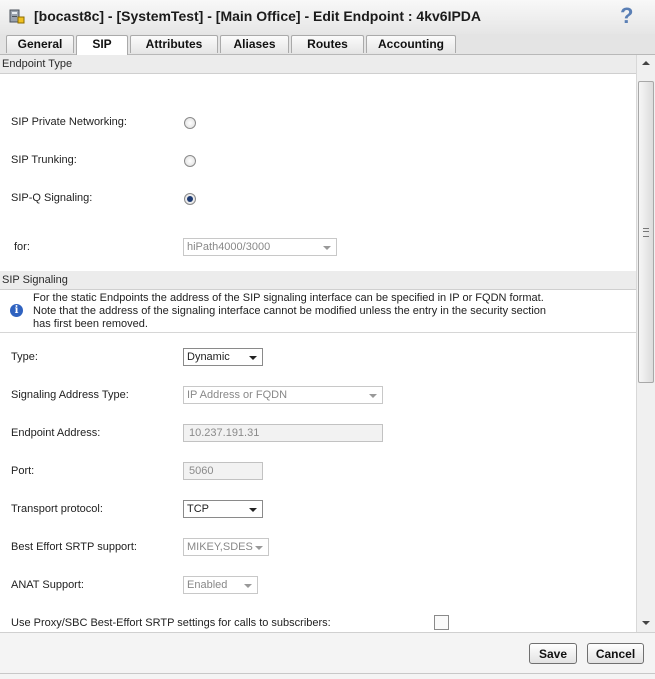 Image resolution: width=655 pixels, height=679 pixels. What do you see at coordinates (90, 324) in the screenshot?
I see `info-line: has first been removed.` at bounding box center [90, 324].